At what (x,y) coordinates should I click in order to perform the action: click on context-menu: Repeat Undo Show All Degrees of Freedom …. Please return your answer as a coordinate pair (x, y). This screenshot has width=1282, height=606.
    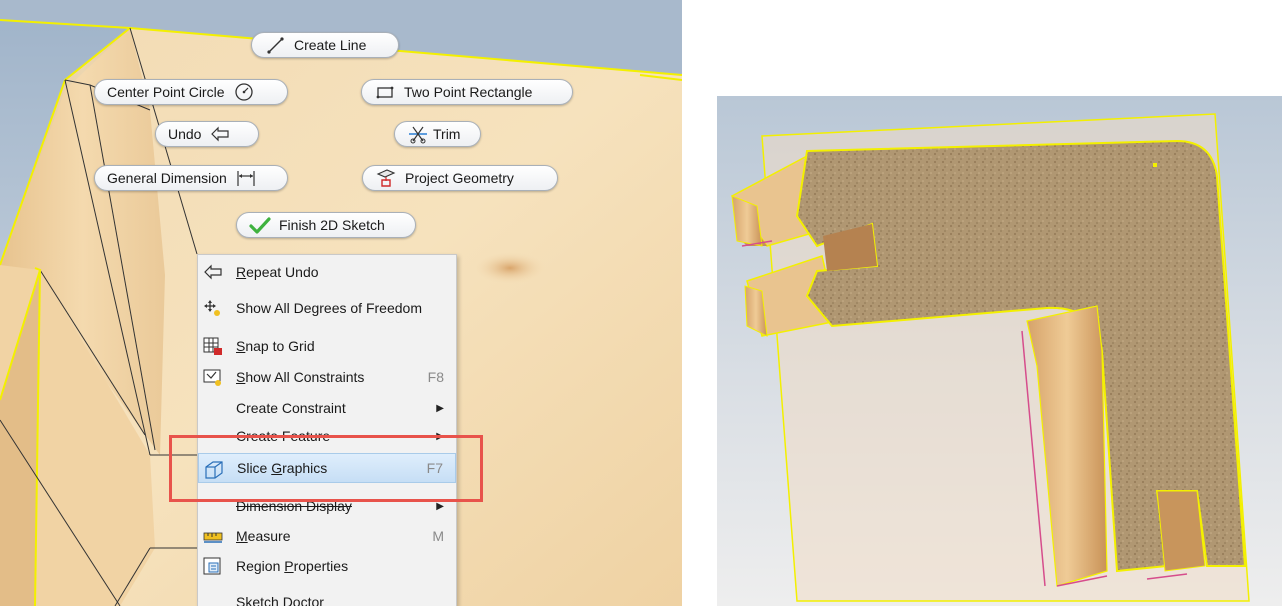
    Looking at the image, I should click on (327, 430).